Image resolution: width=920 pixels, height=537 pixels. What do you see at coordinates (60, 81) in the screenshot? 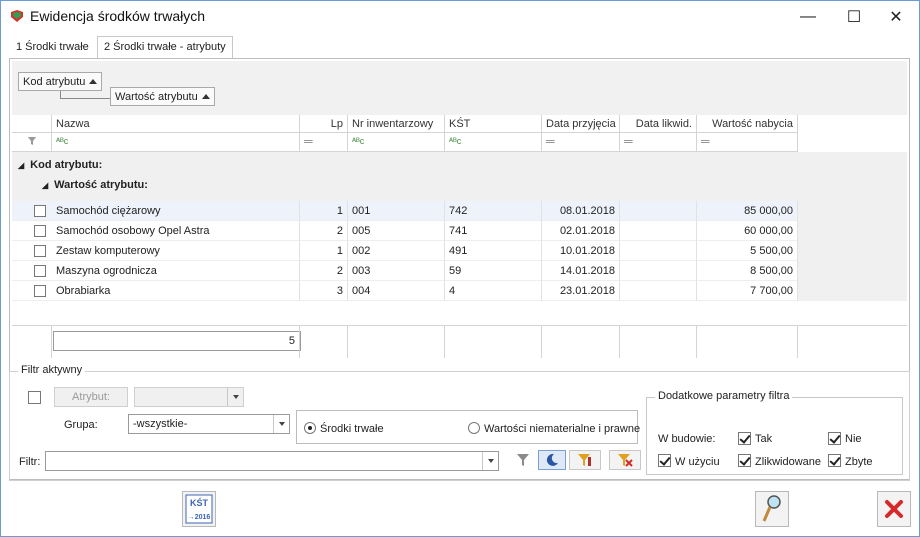
I see `group-chip-kod-atrybutu: Kod atrybutu` at bounding box center [60, 81].